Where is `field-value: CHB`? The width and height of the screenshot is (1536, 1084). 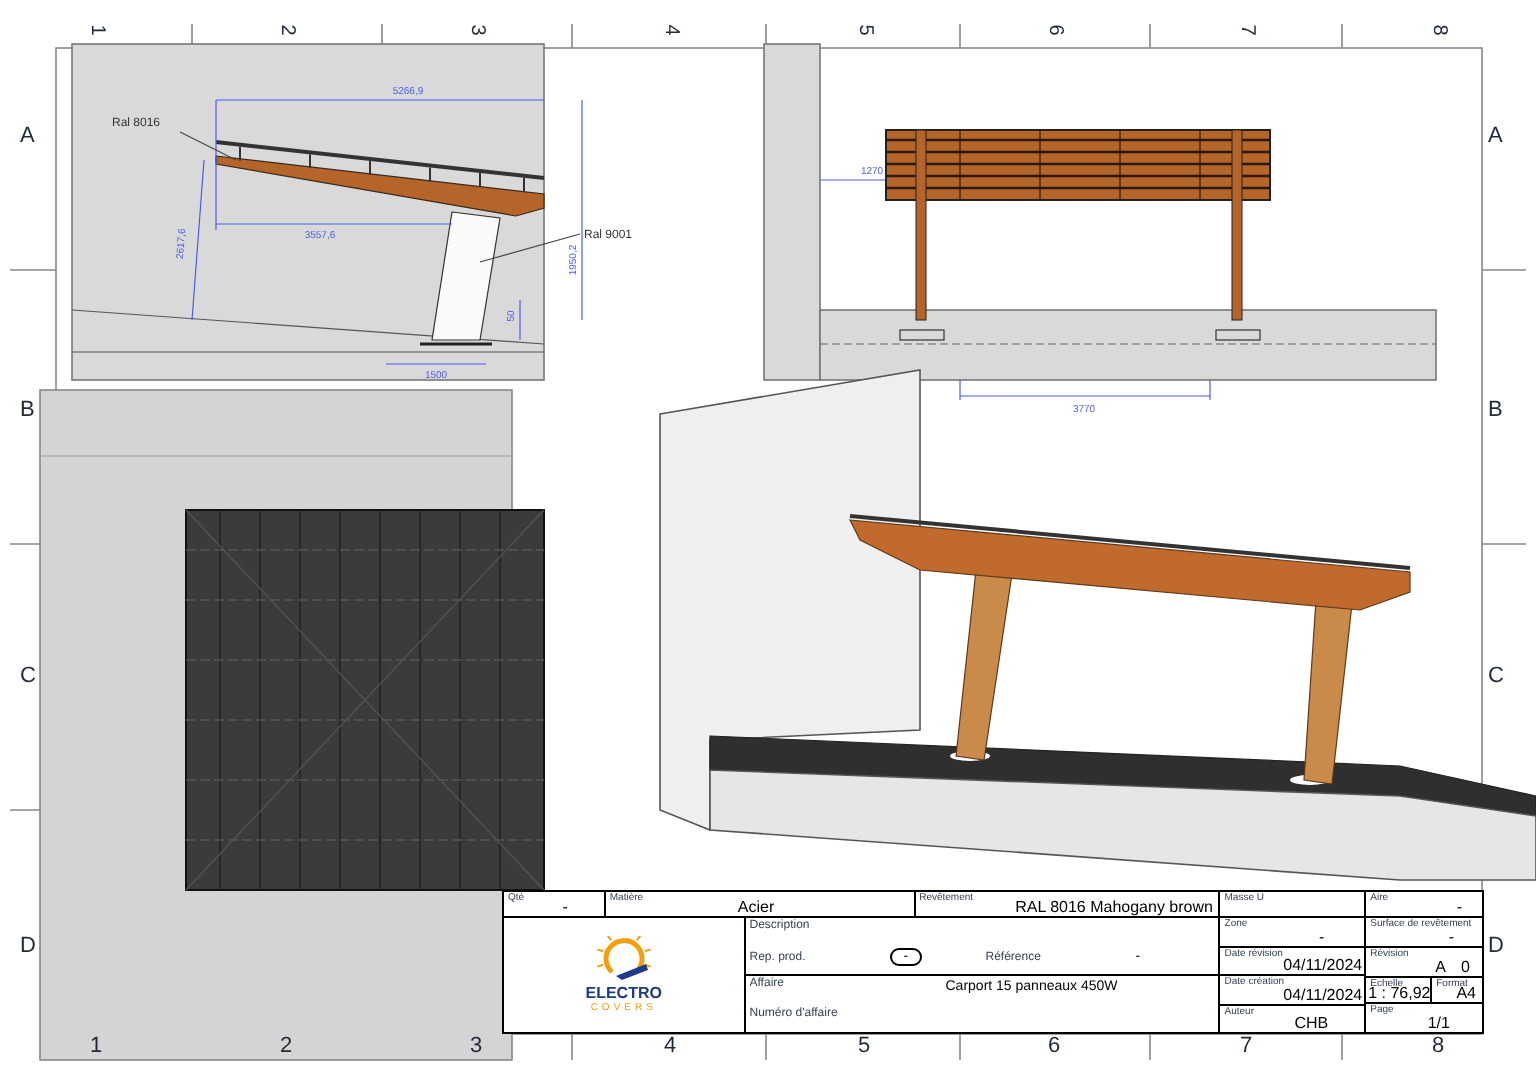 field-value: CHB is located at coordinates (1311, 1023).